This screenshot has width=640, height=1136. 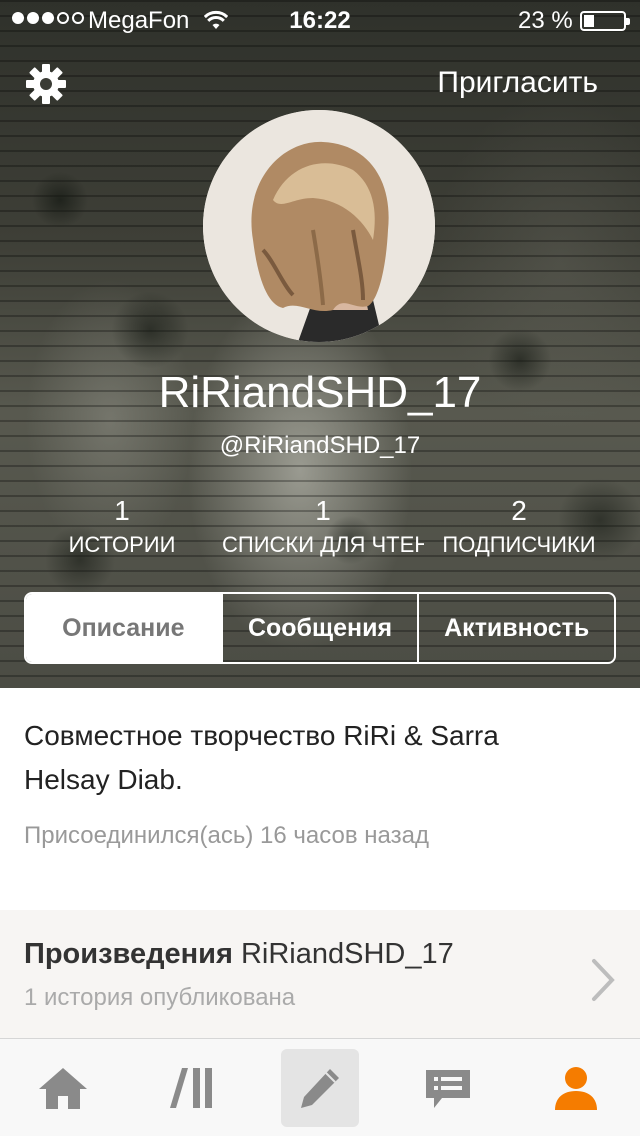 I want to click on write-icon, so click(x=320, y=1088).